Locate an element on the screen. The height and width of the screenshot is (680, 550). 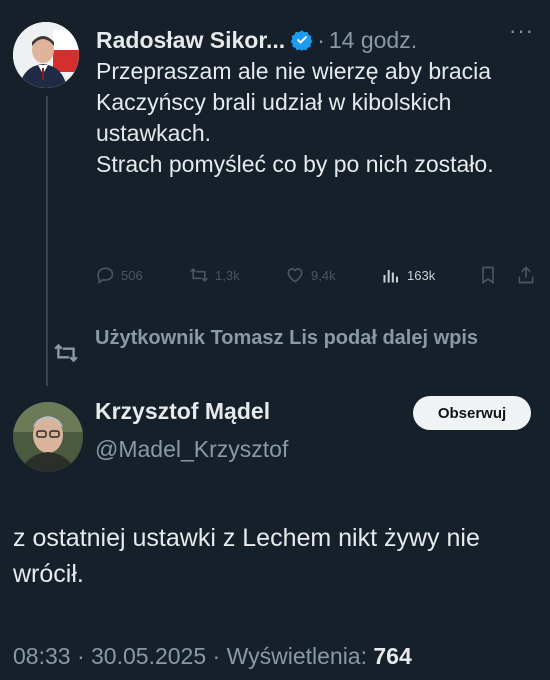
tweet1-header: Radosław Sikor... · 14 godz. is located at coordinates (315, 40).